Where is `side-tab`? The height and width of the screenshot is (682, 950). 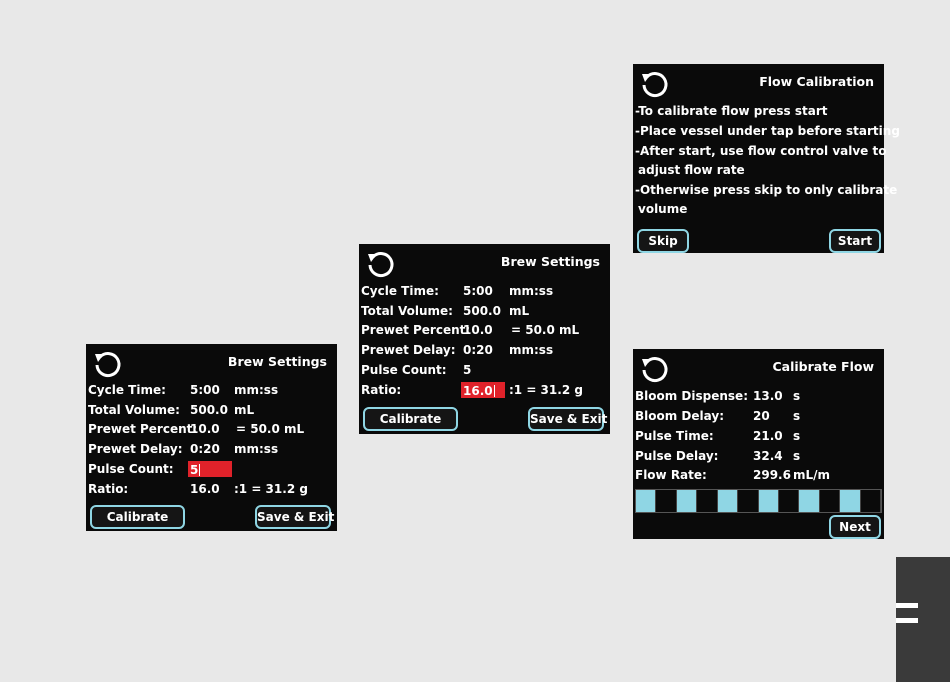 side-tab is located at coordinates (923, 619).